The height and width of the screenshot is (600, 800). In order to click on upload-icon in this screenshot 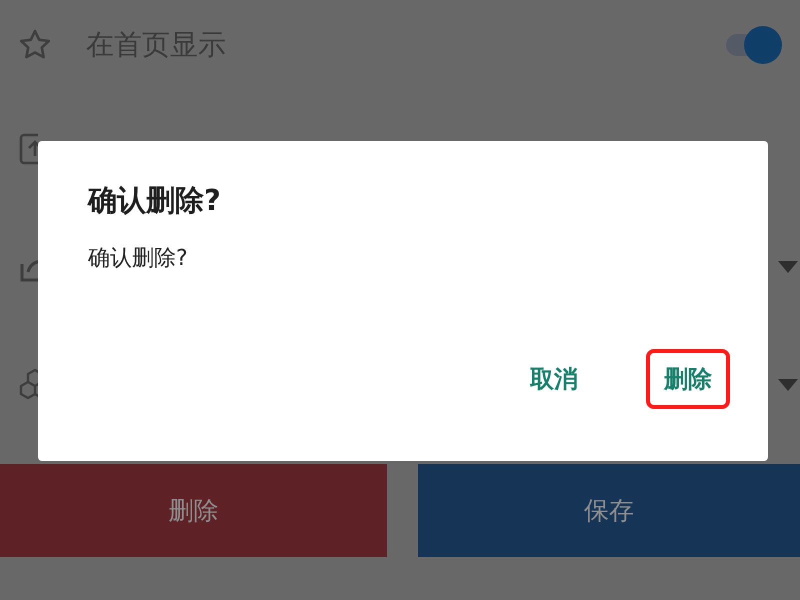, I will do `click(28, 149)`.